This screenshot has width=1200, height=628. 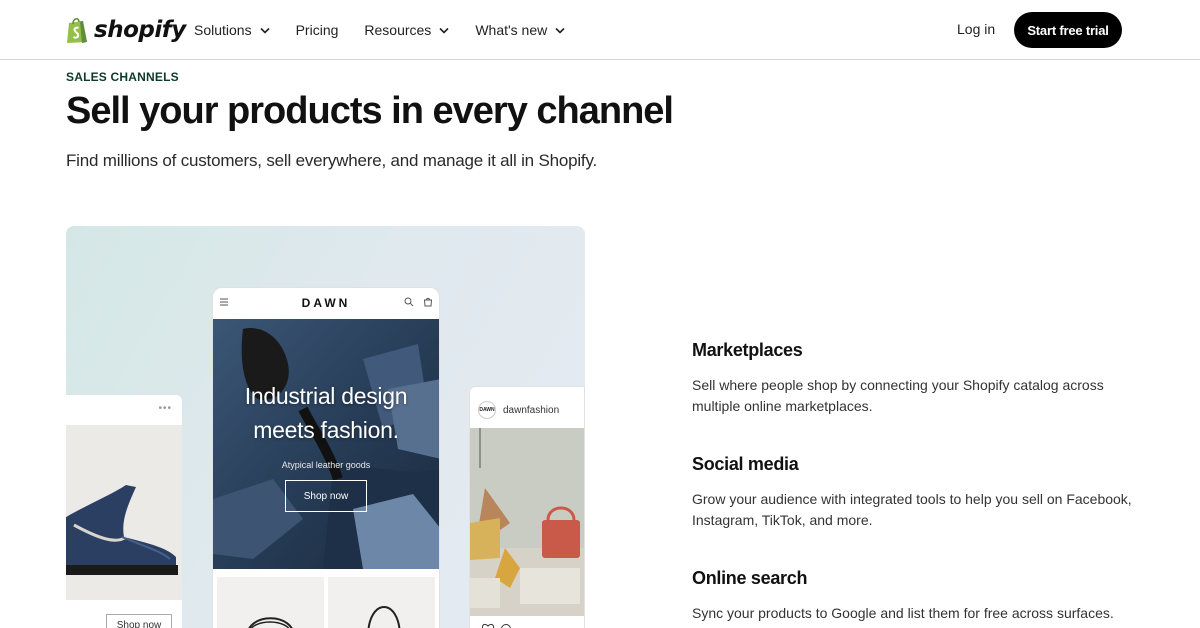 What do you see at coordinates (140, 30) in the screenshot?
I see `logo-wordmark: shopify` at bounding box center [140, 30].